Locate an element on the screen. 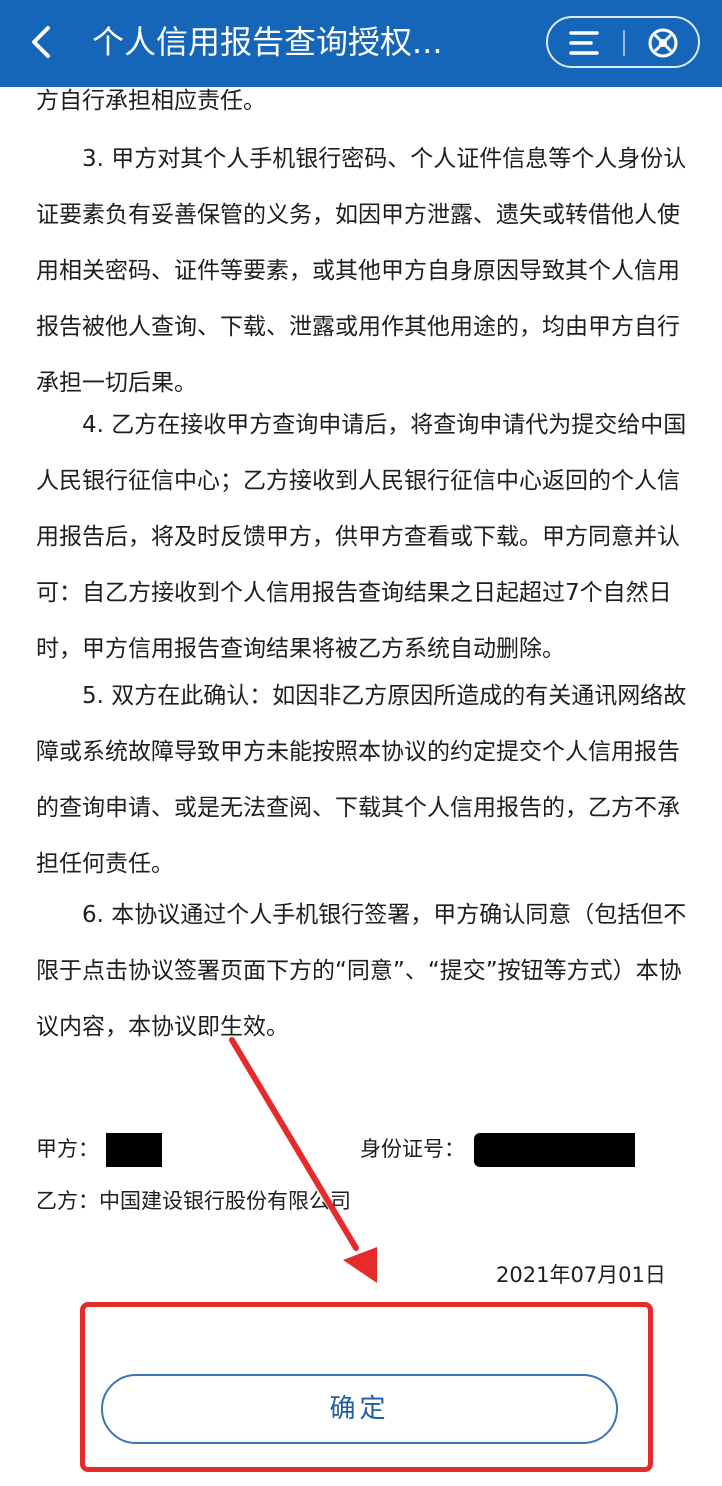 Image resolution: width=722 pixels, height=1486 pixels. back-button is located at coordinates (42, 42).